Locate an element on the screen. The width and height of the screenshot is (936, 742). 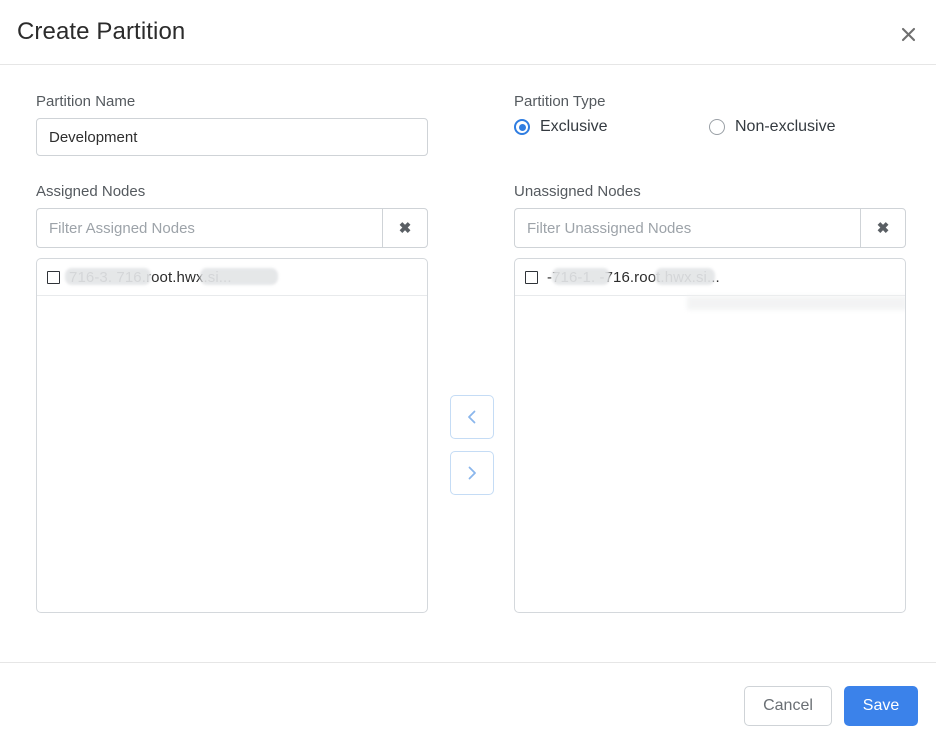
assigned-filter-input is located at coordinates (209, 228).